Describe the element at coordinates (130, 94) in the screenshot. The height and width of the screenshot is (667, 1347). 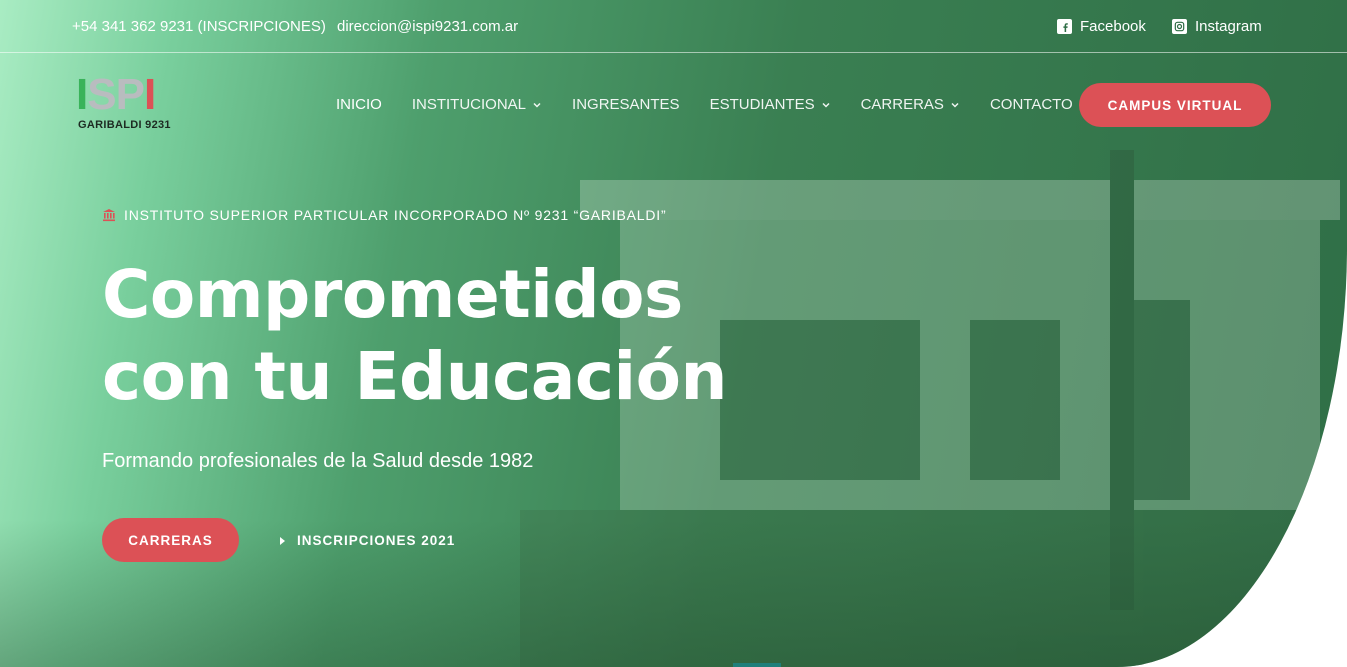
I see `logo-letter-p: P` at that location.